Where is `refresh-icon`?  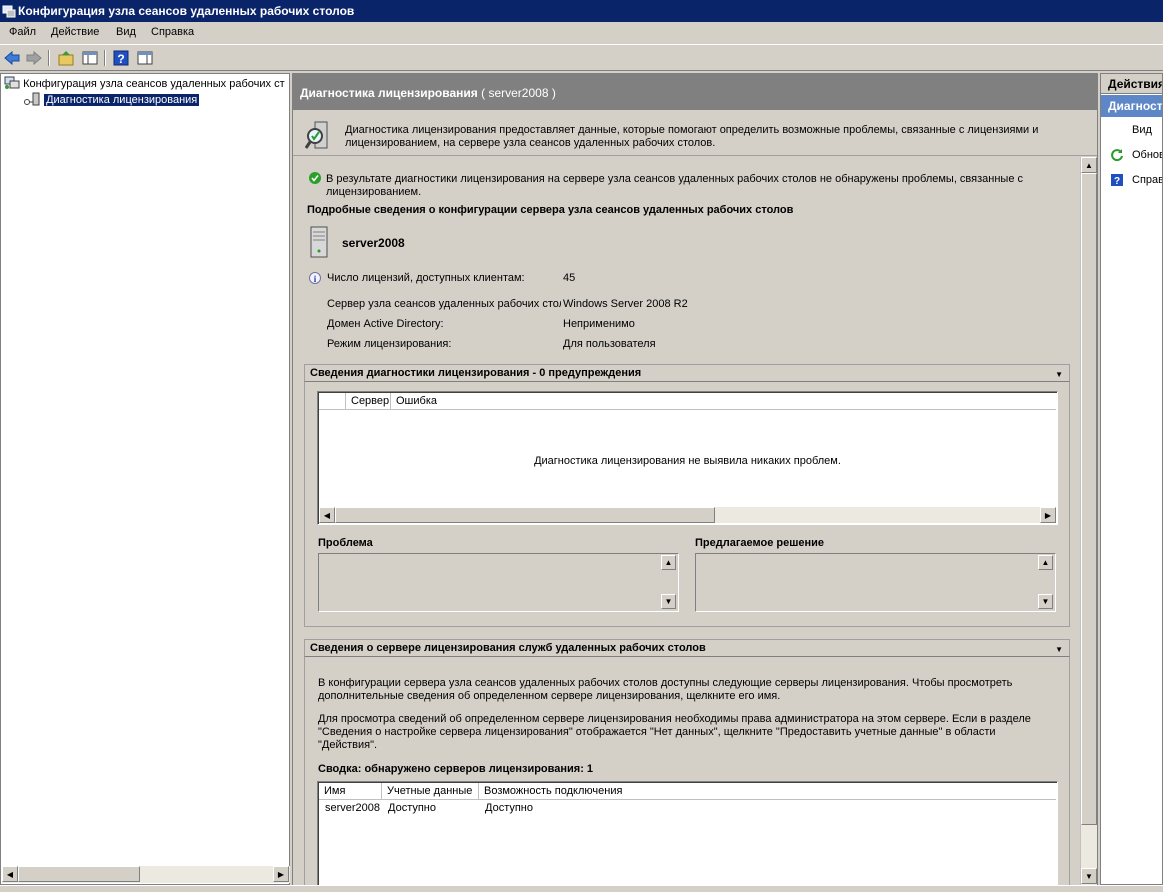 refresh-icon is located at coordinates (1117, 155).